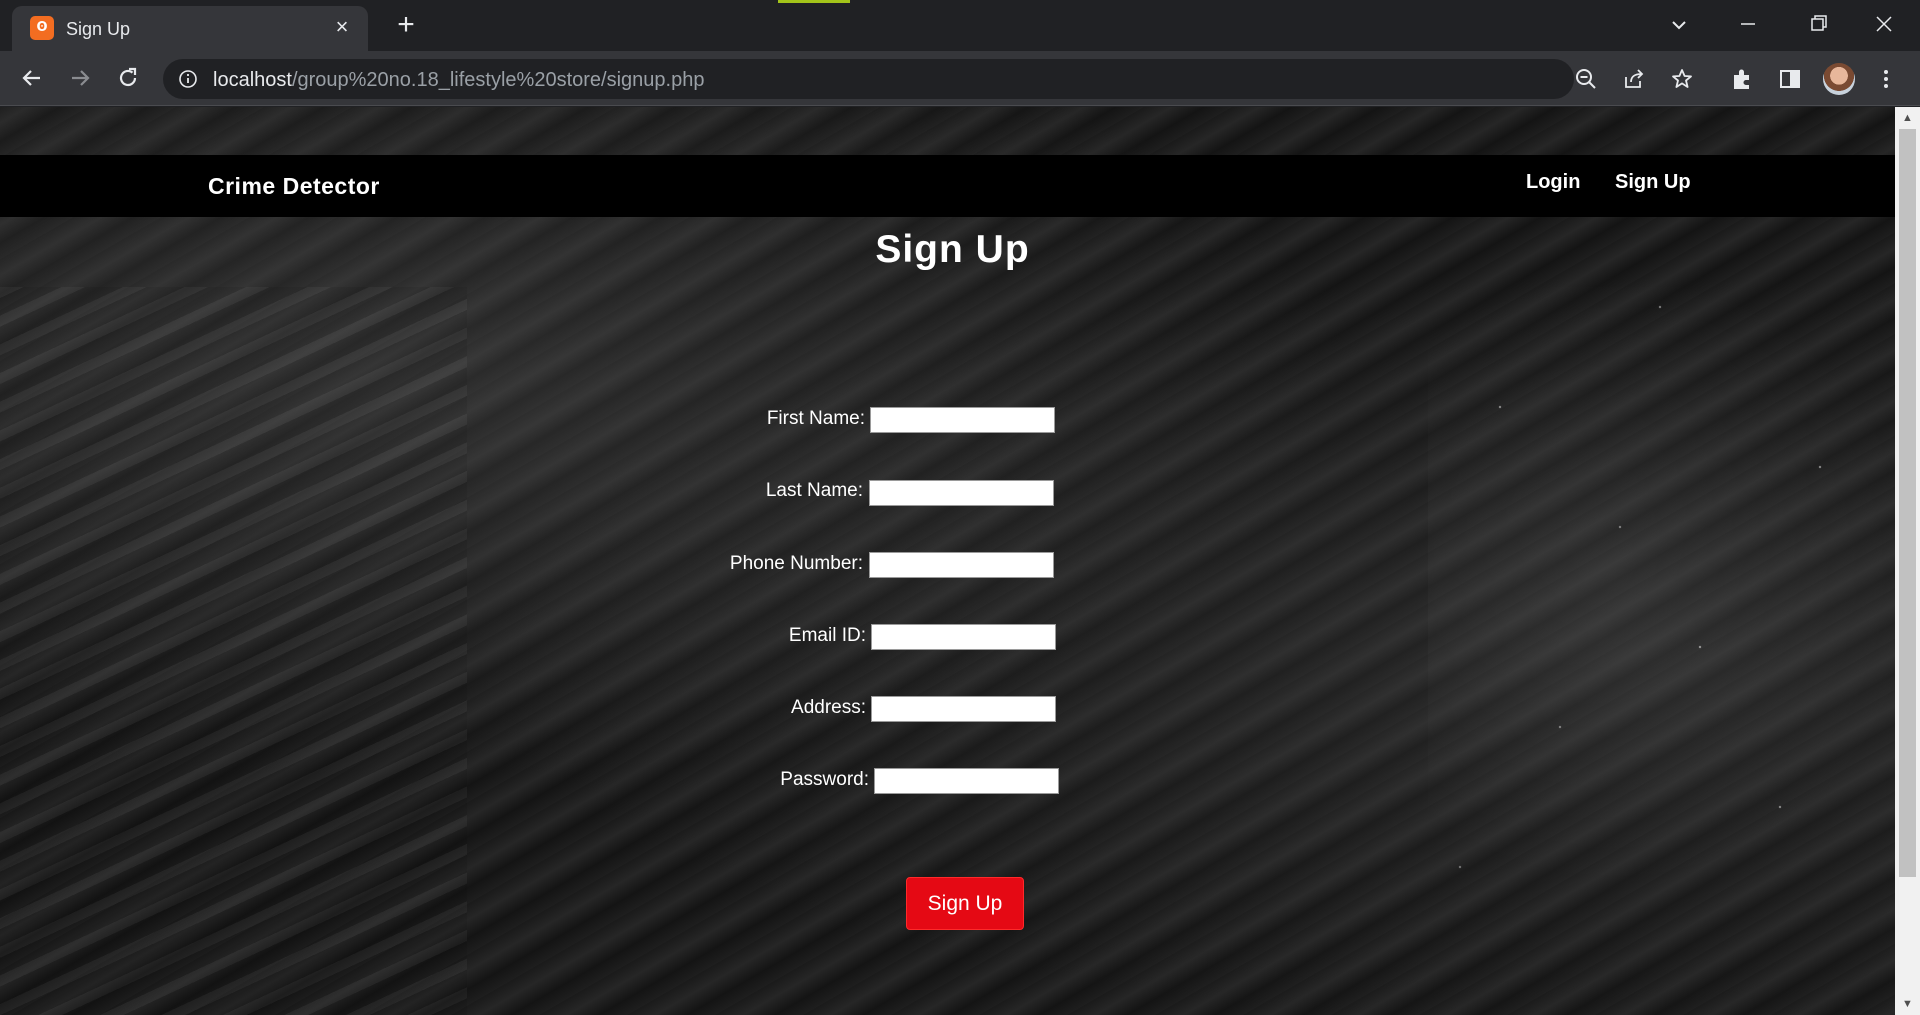  What do you see at coordinates (252, 80) in the screenshot?
I see `url-host: localhost` at bounding box center [252, 80].